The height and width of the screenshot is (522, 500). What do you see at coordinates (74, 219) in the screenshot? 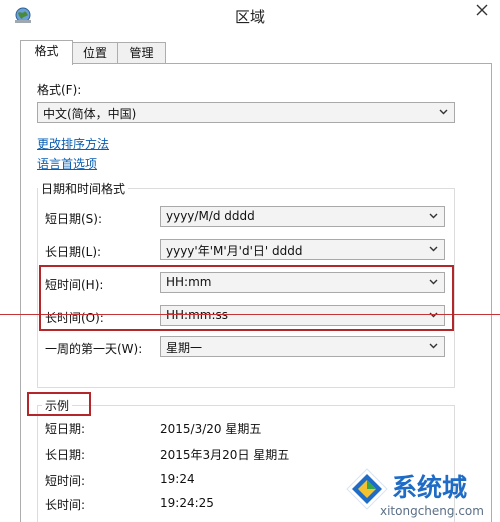
I see `short-date-label: 短日期(S):` at bounding box center [74, 219].